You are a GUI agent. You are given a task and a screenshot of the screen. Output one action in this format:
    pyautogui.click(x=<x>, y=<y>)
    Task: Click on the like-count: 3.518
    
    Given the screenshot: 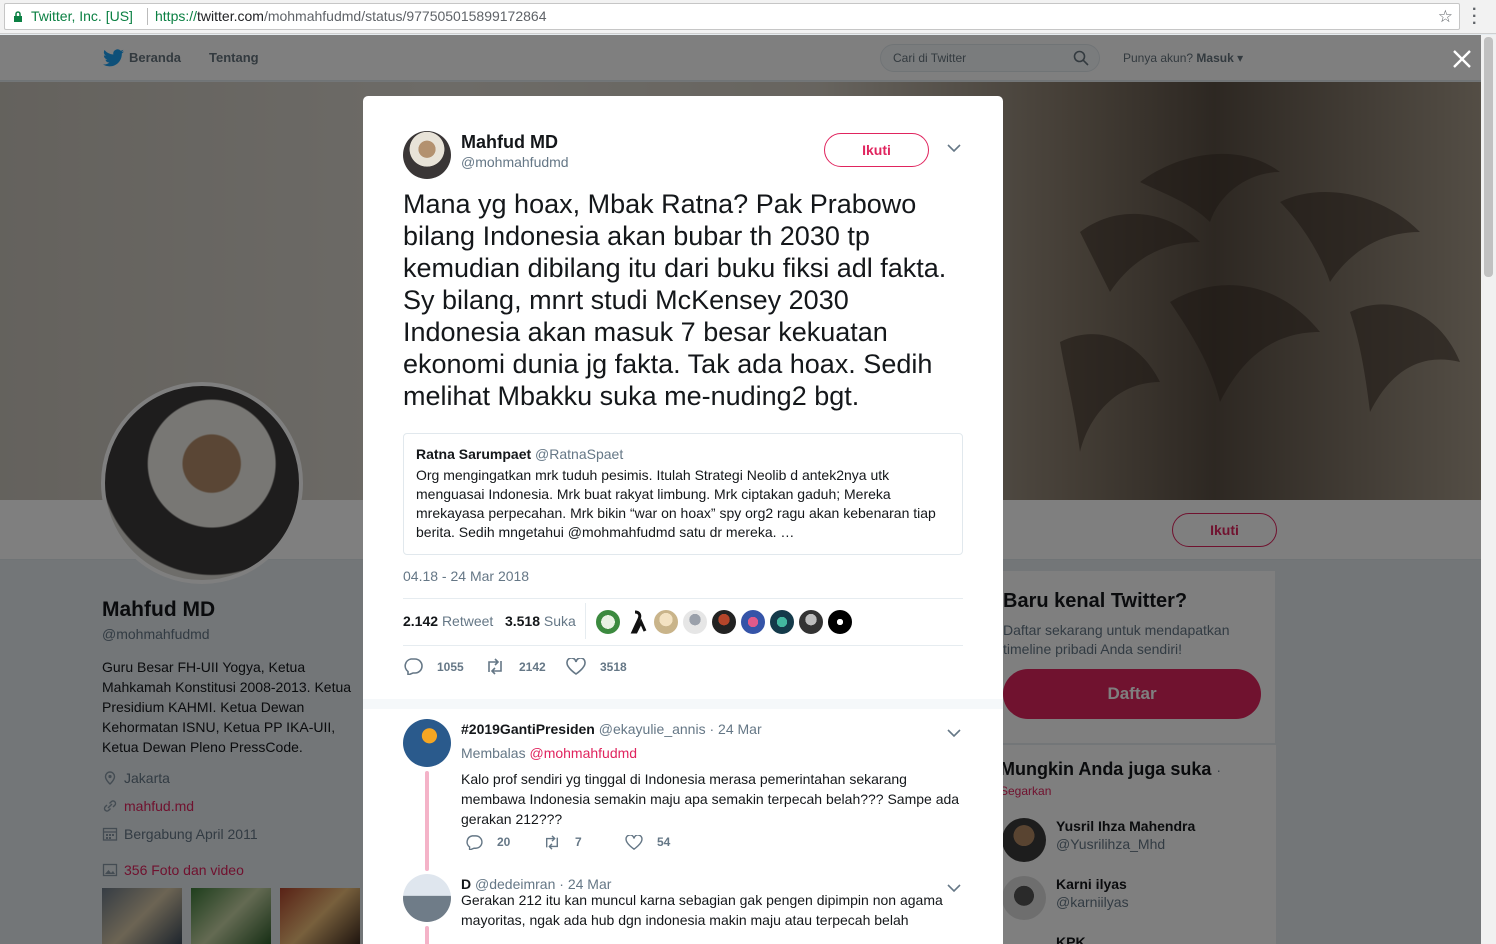 What is the action you would take?
    pyautogui.click(x=522, y=621)
    